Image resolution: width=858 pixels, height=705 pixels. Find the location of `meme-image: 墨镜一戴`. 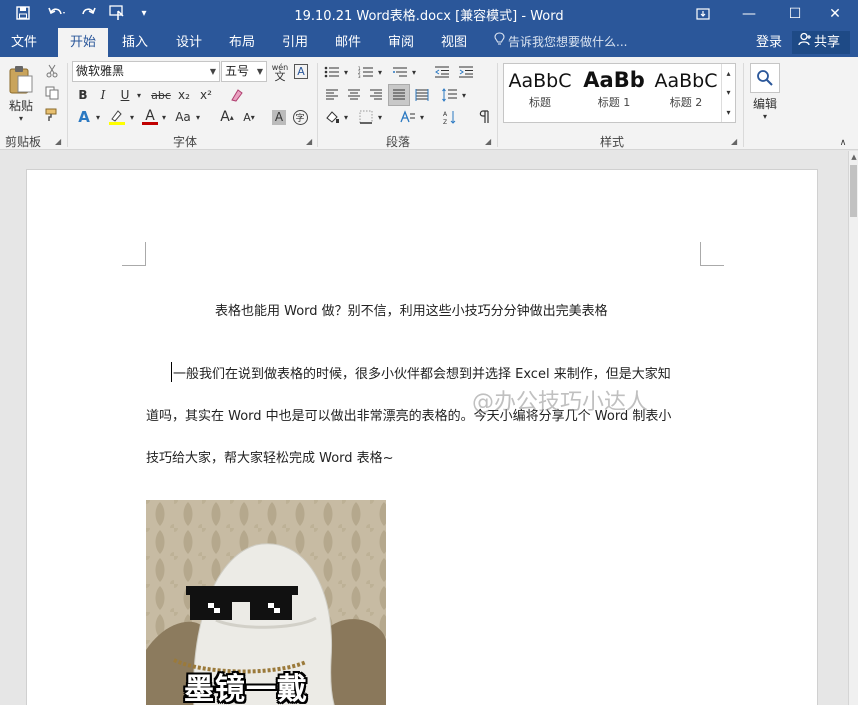

meme-image: 墨镜一戴 is located at coordinates (266, 602).